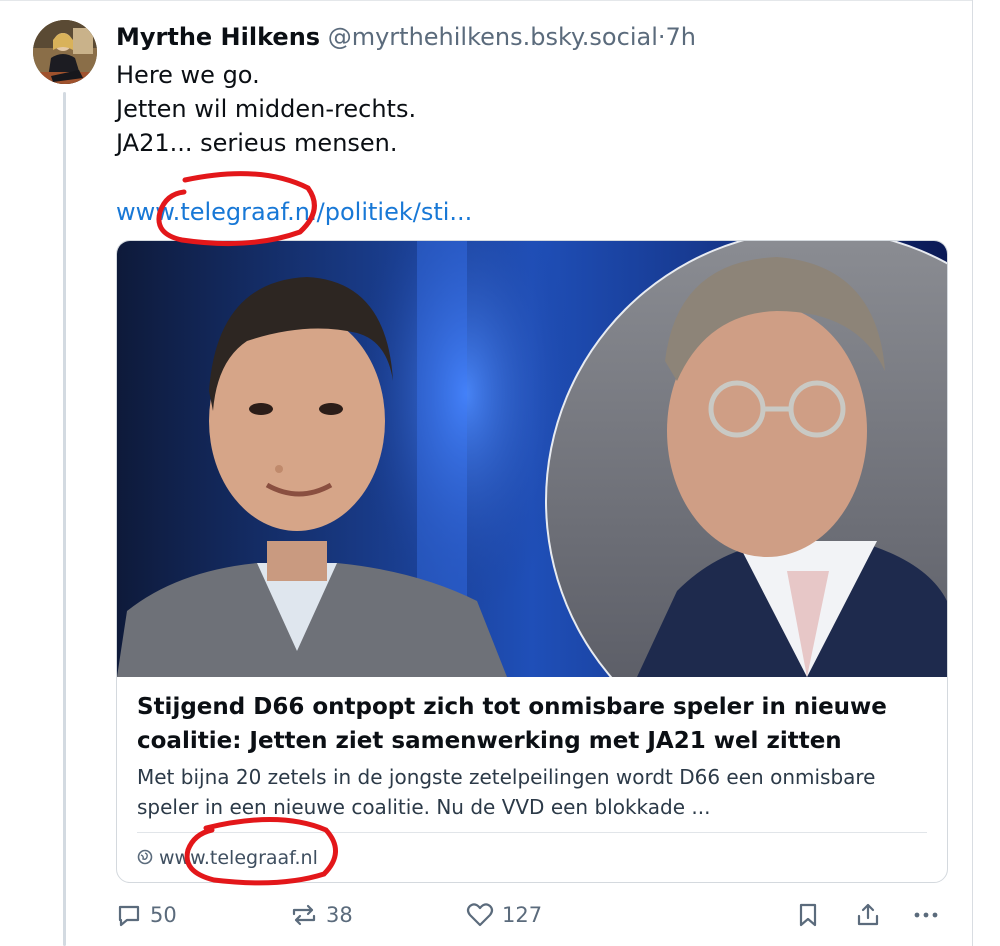  What do you see at coordinates (480, 915) in the screenshot?
I see `like-icon` at bounding box center [480, 915].